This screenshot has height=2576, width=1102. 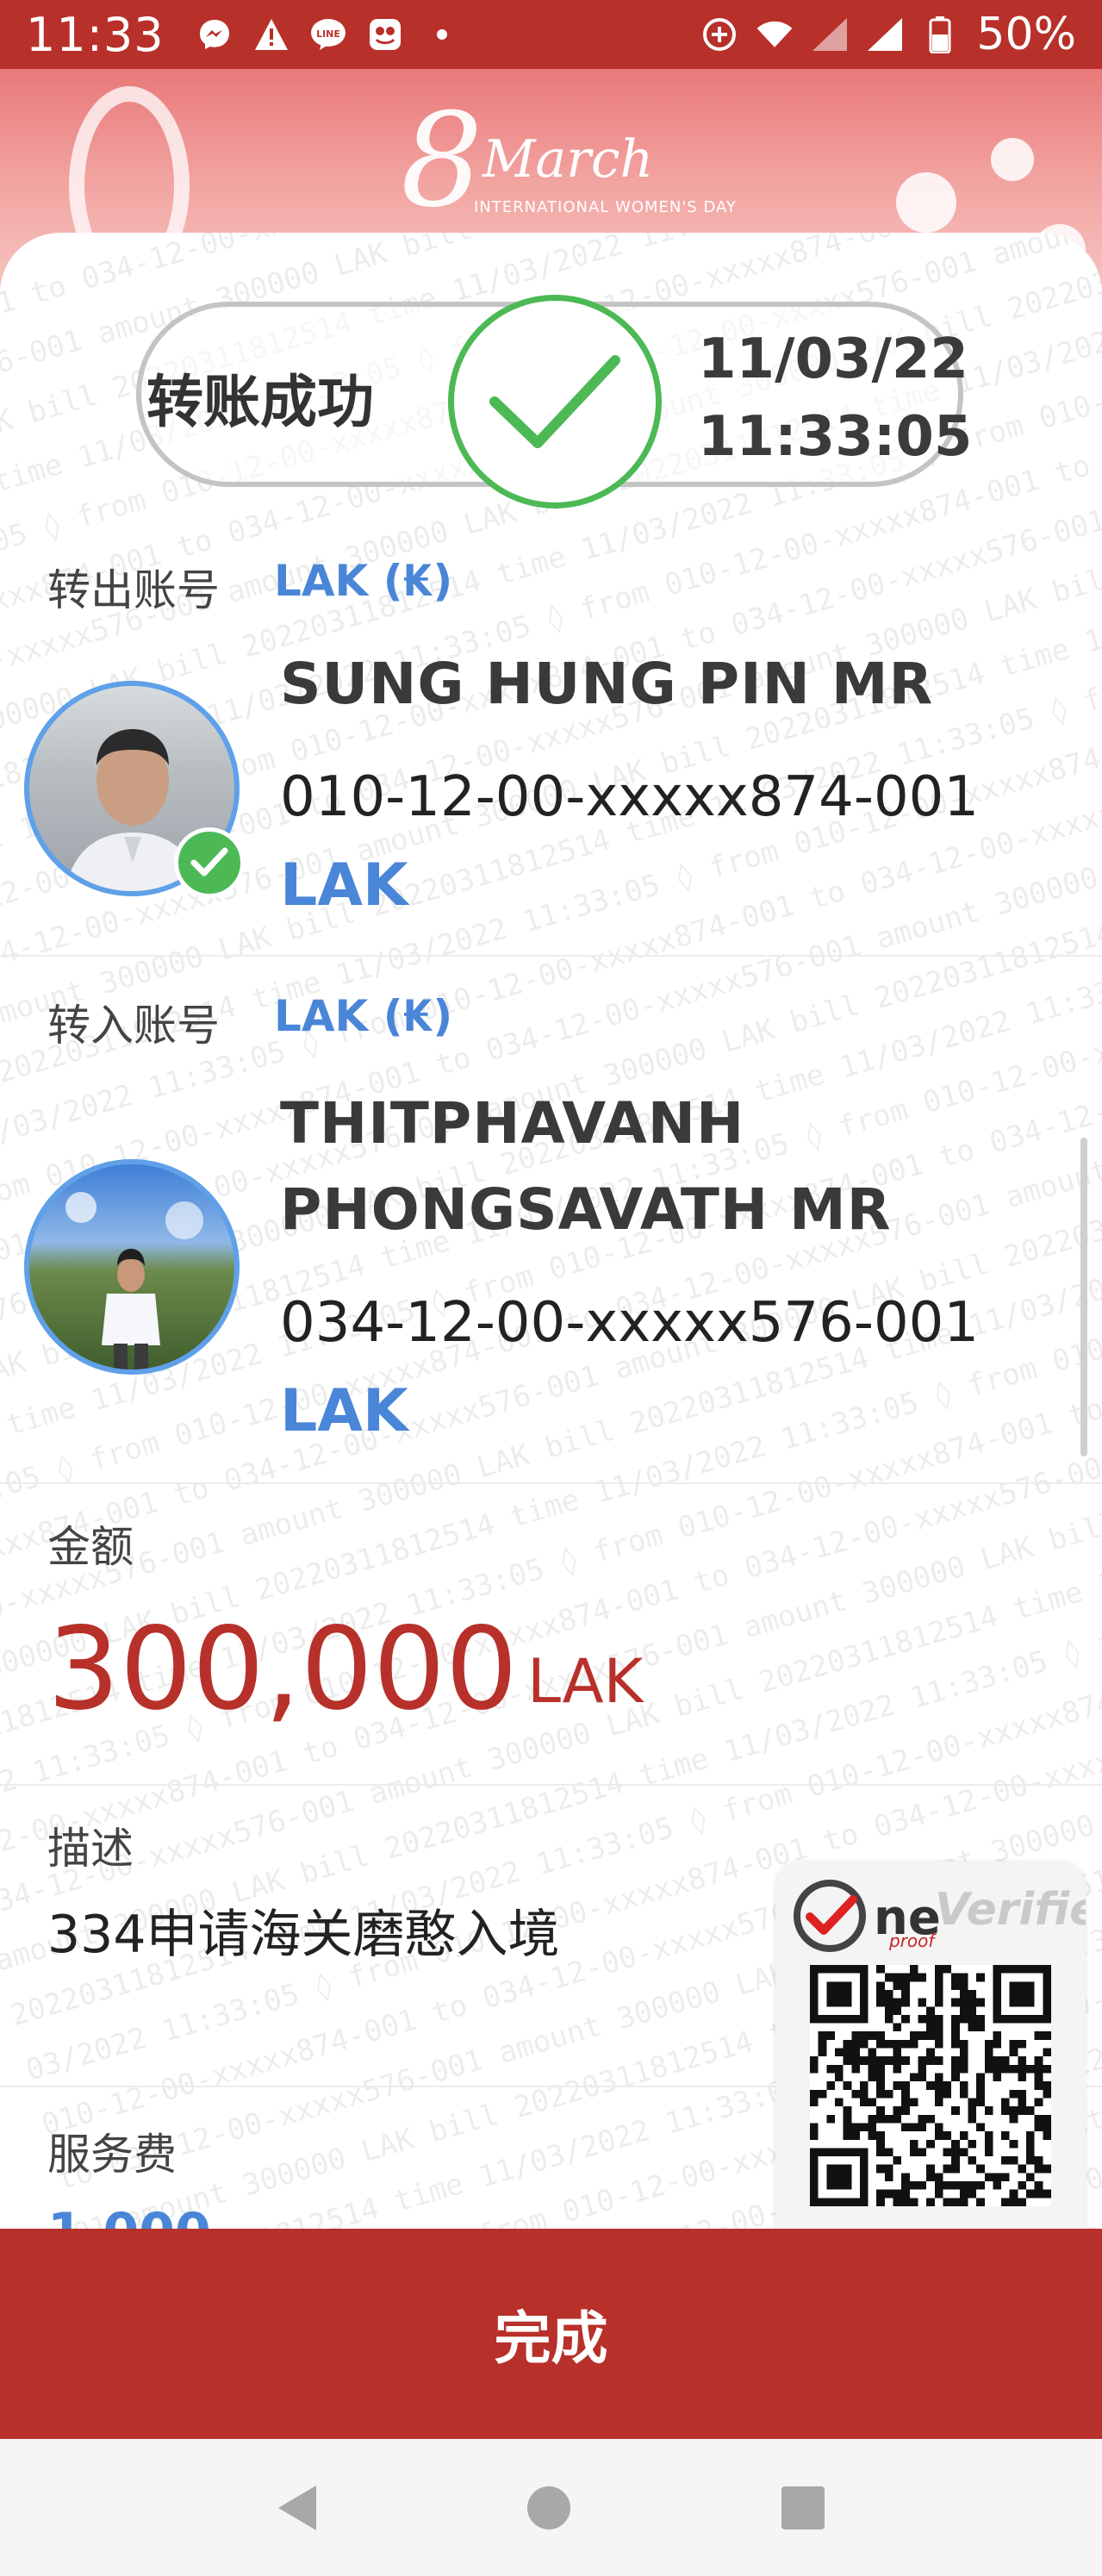 I want to click on recent-apps-icon, so click(x=803, y=2507).